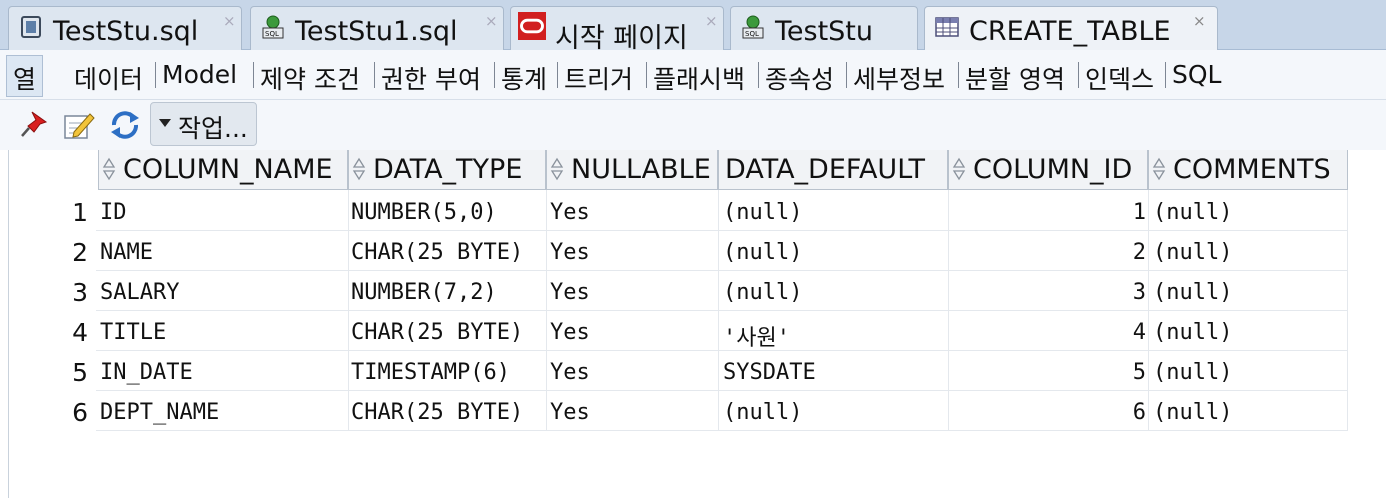  What do you see at coordinates (133, 332) in the screenshot?
I see `cell-column-name: TITLE` at bounding box center [133, 332].